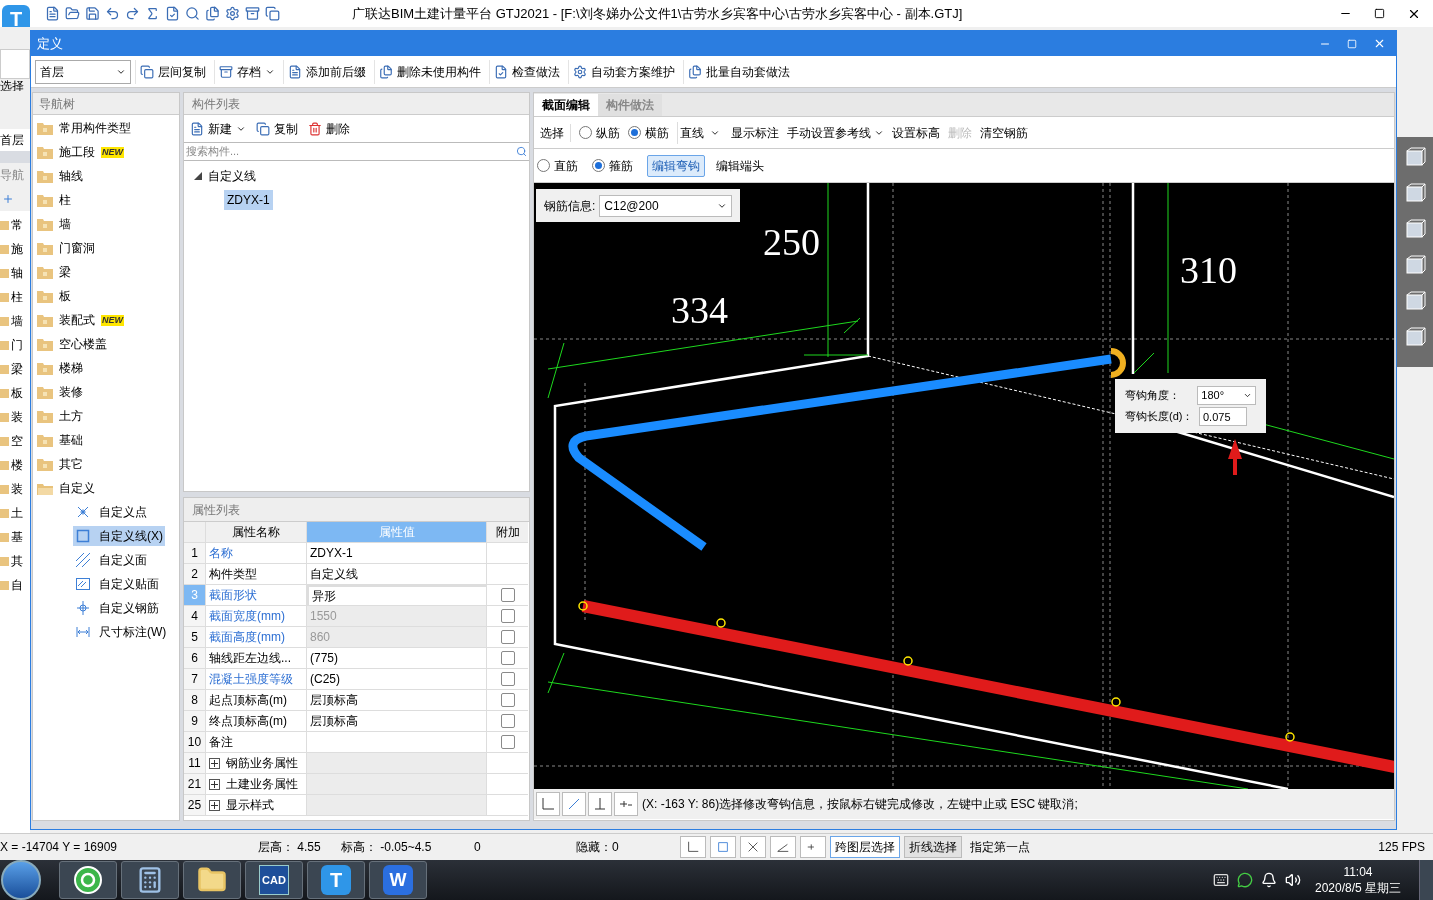  I want to click on tree-item: 空心楼盖, so click(83, 344).